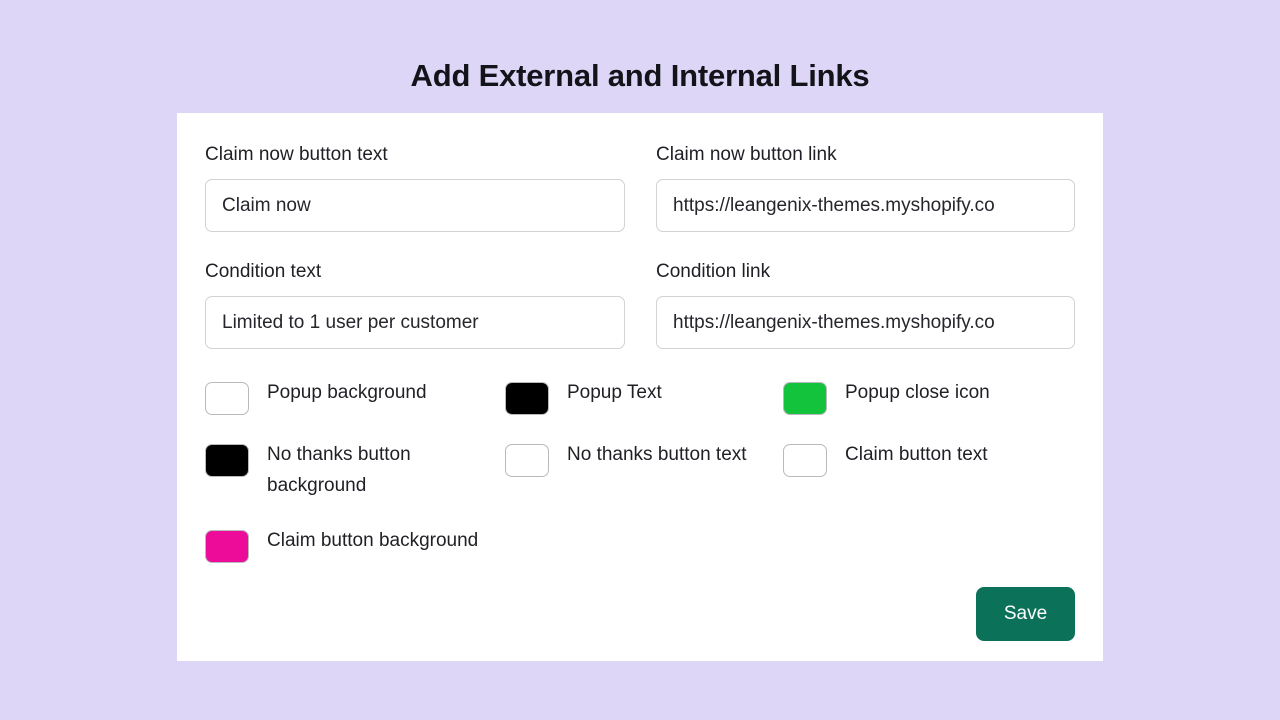 Image resolution: width=1280 pixels, height=720 pixels. I want to click on page-title: Add External and Internal Links, so click(640, 75).